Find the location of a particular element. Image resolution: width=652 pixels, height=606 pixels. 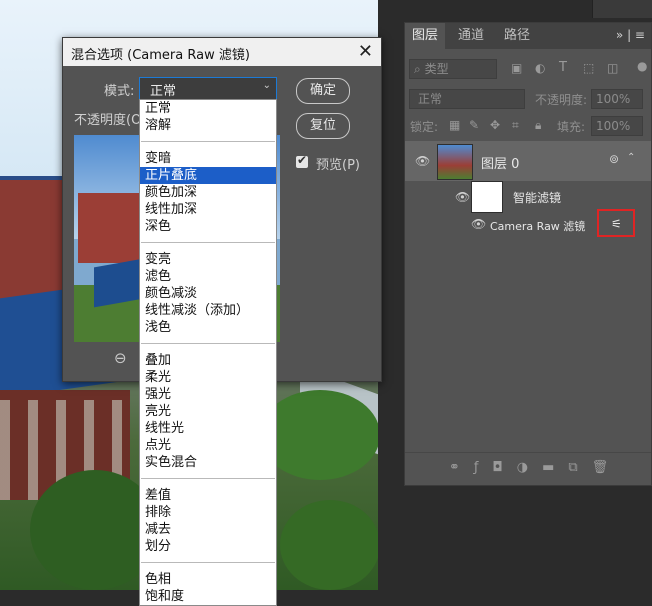

blend-mode-option: 线性光 is located at coordinates (208, 428).